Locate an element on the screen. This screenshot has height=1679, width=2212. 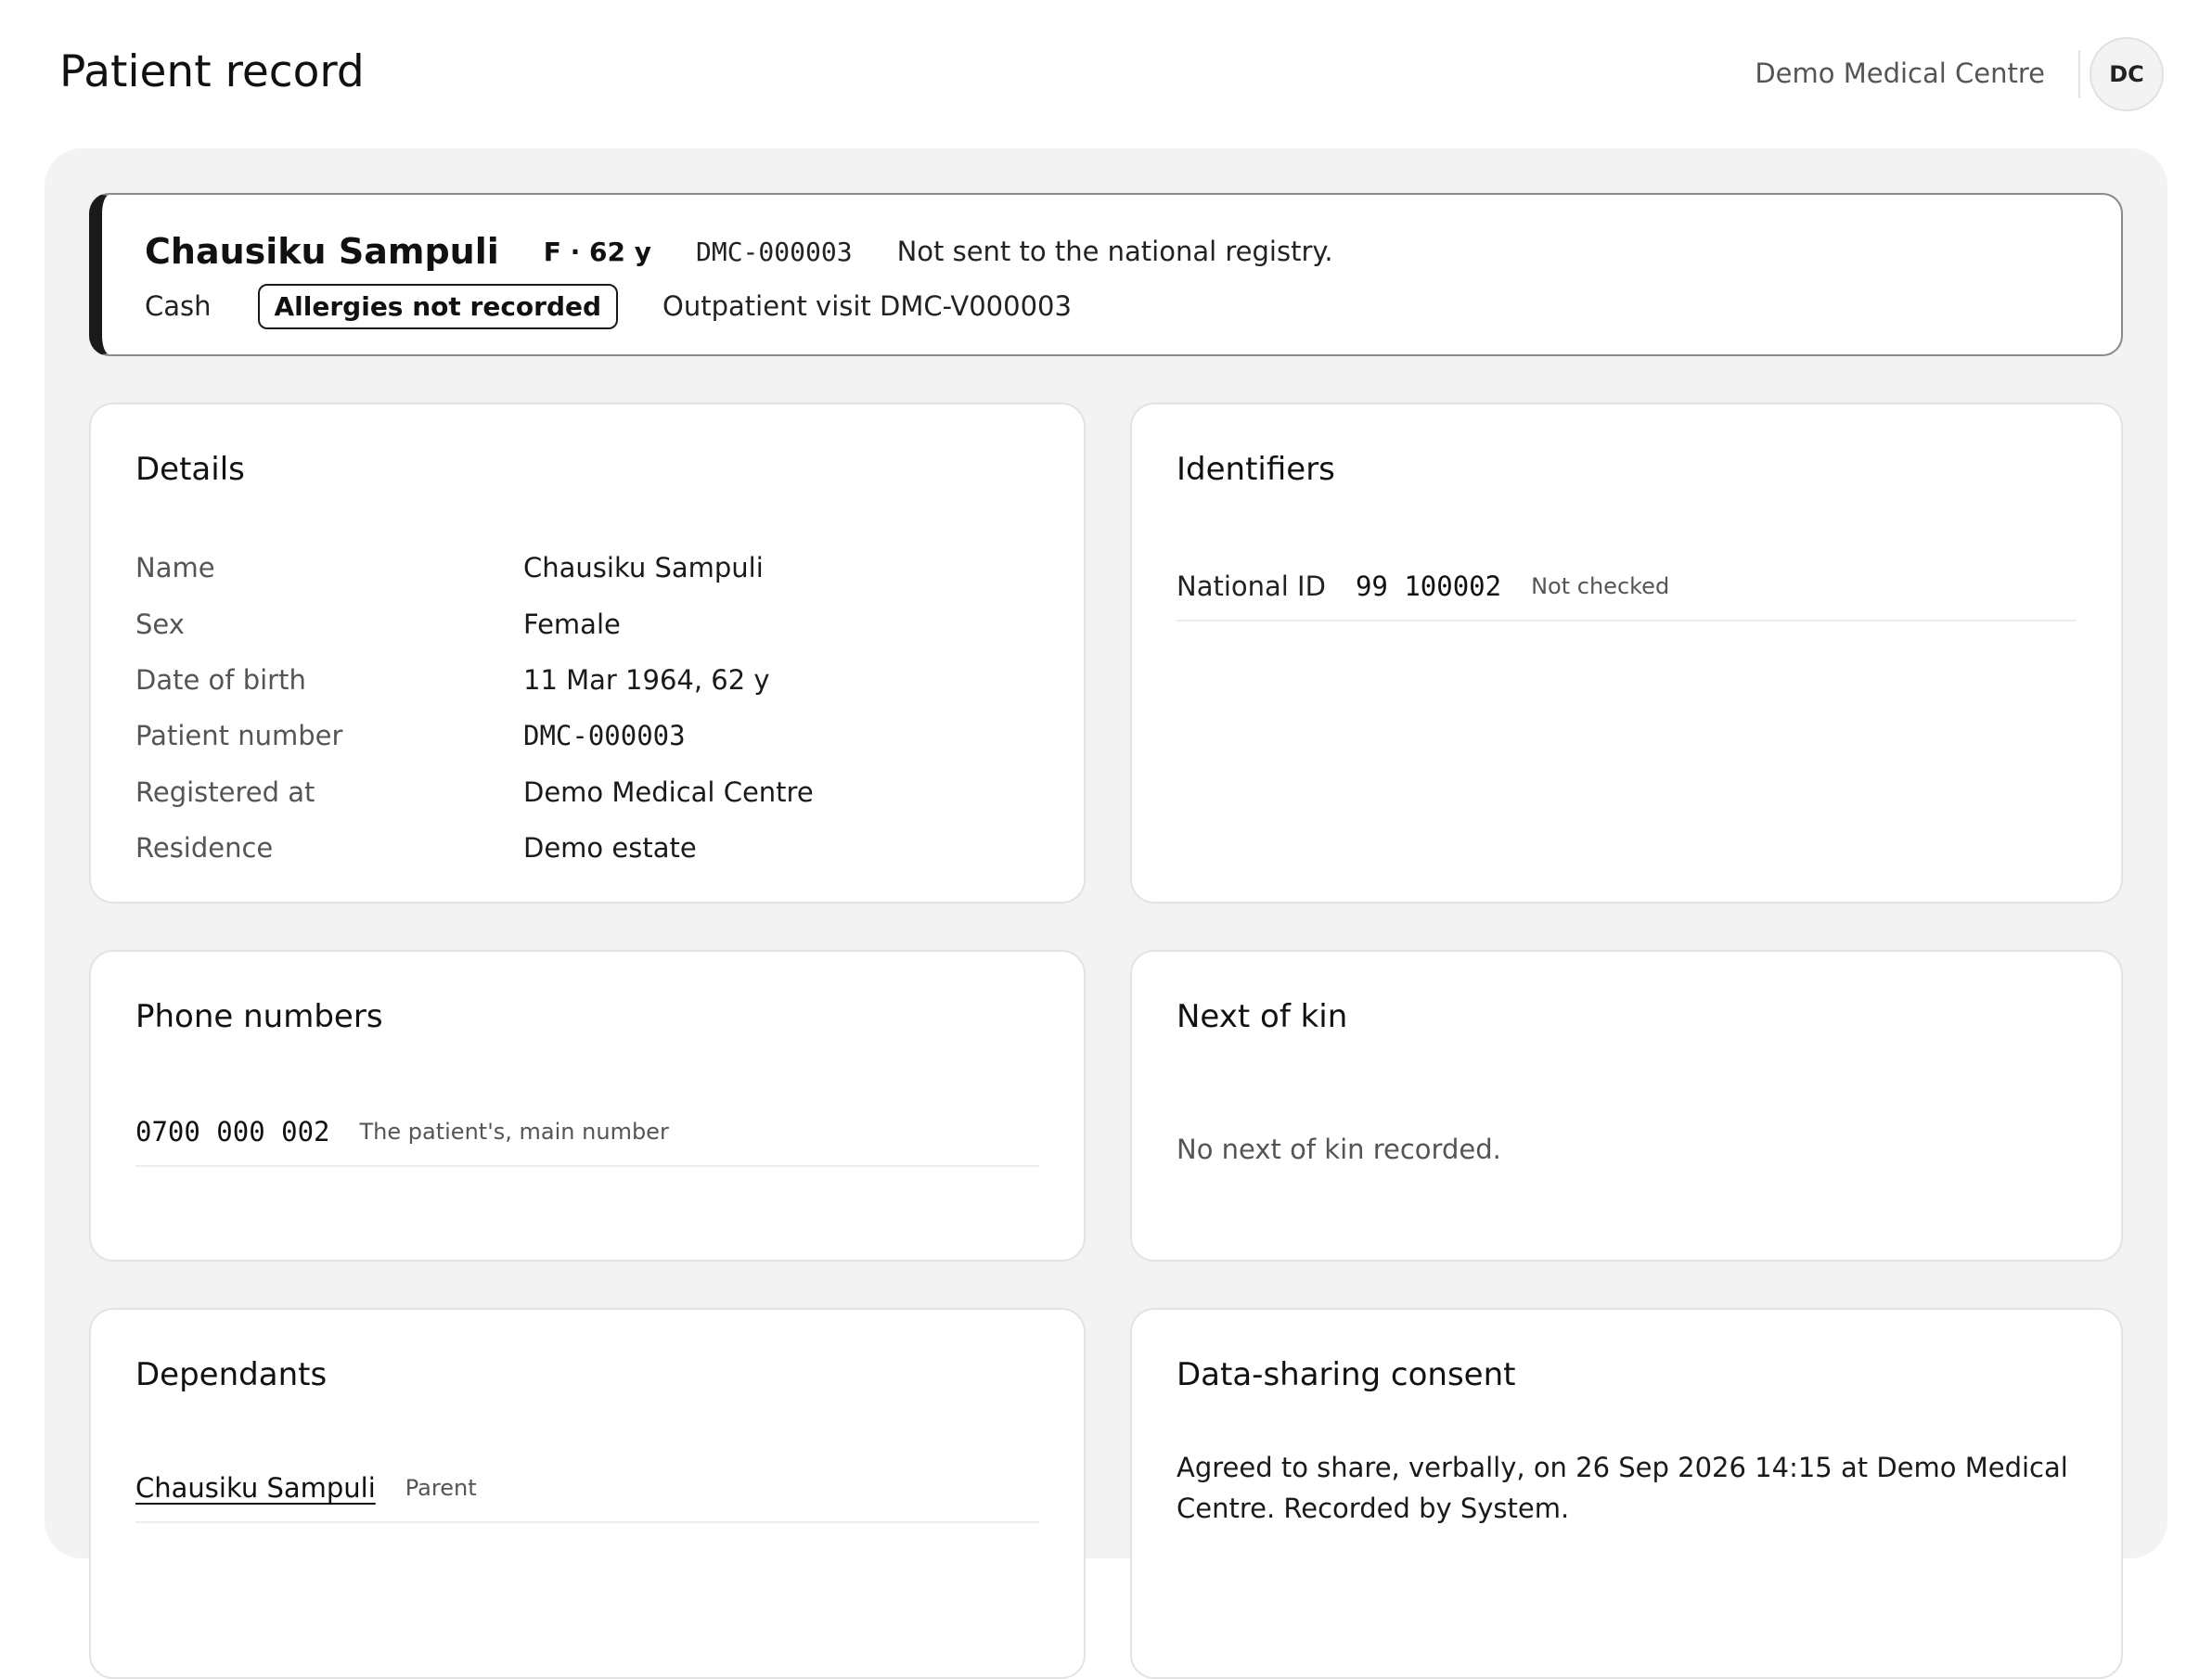
topbar-divider is located at coordinates (2079, 74).